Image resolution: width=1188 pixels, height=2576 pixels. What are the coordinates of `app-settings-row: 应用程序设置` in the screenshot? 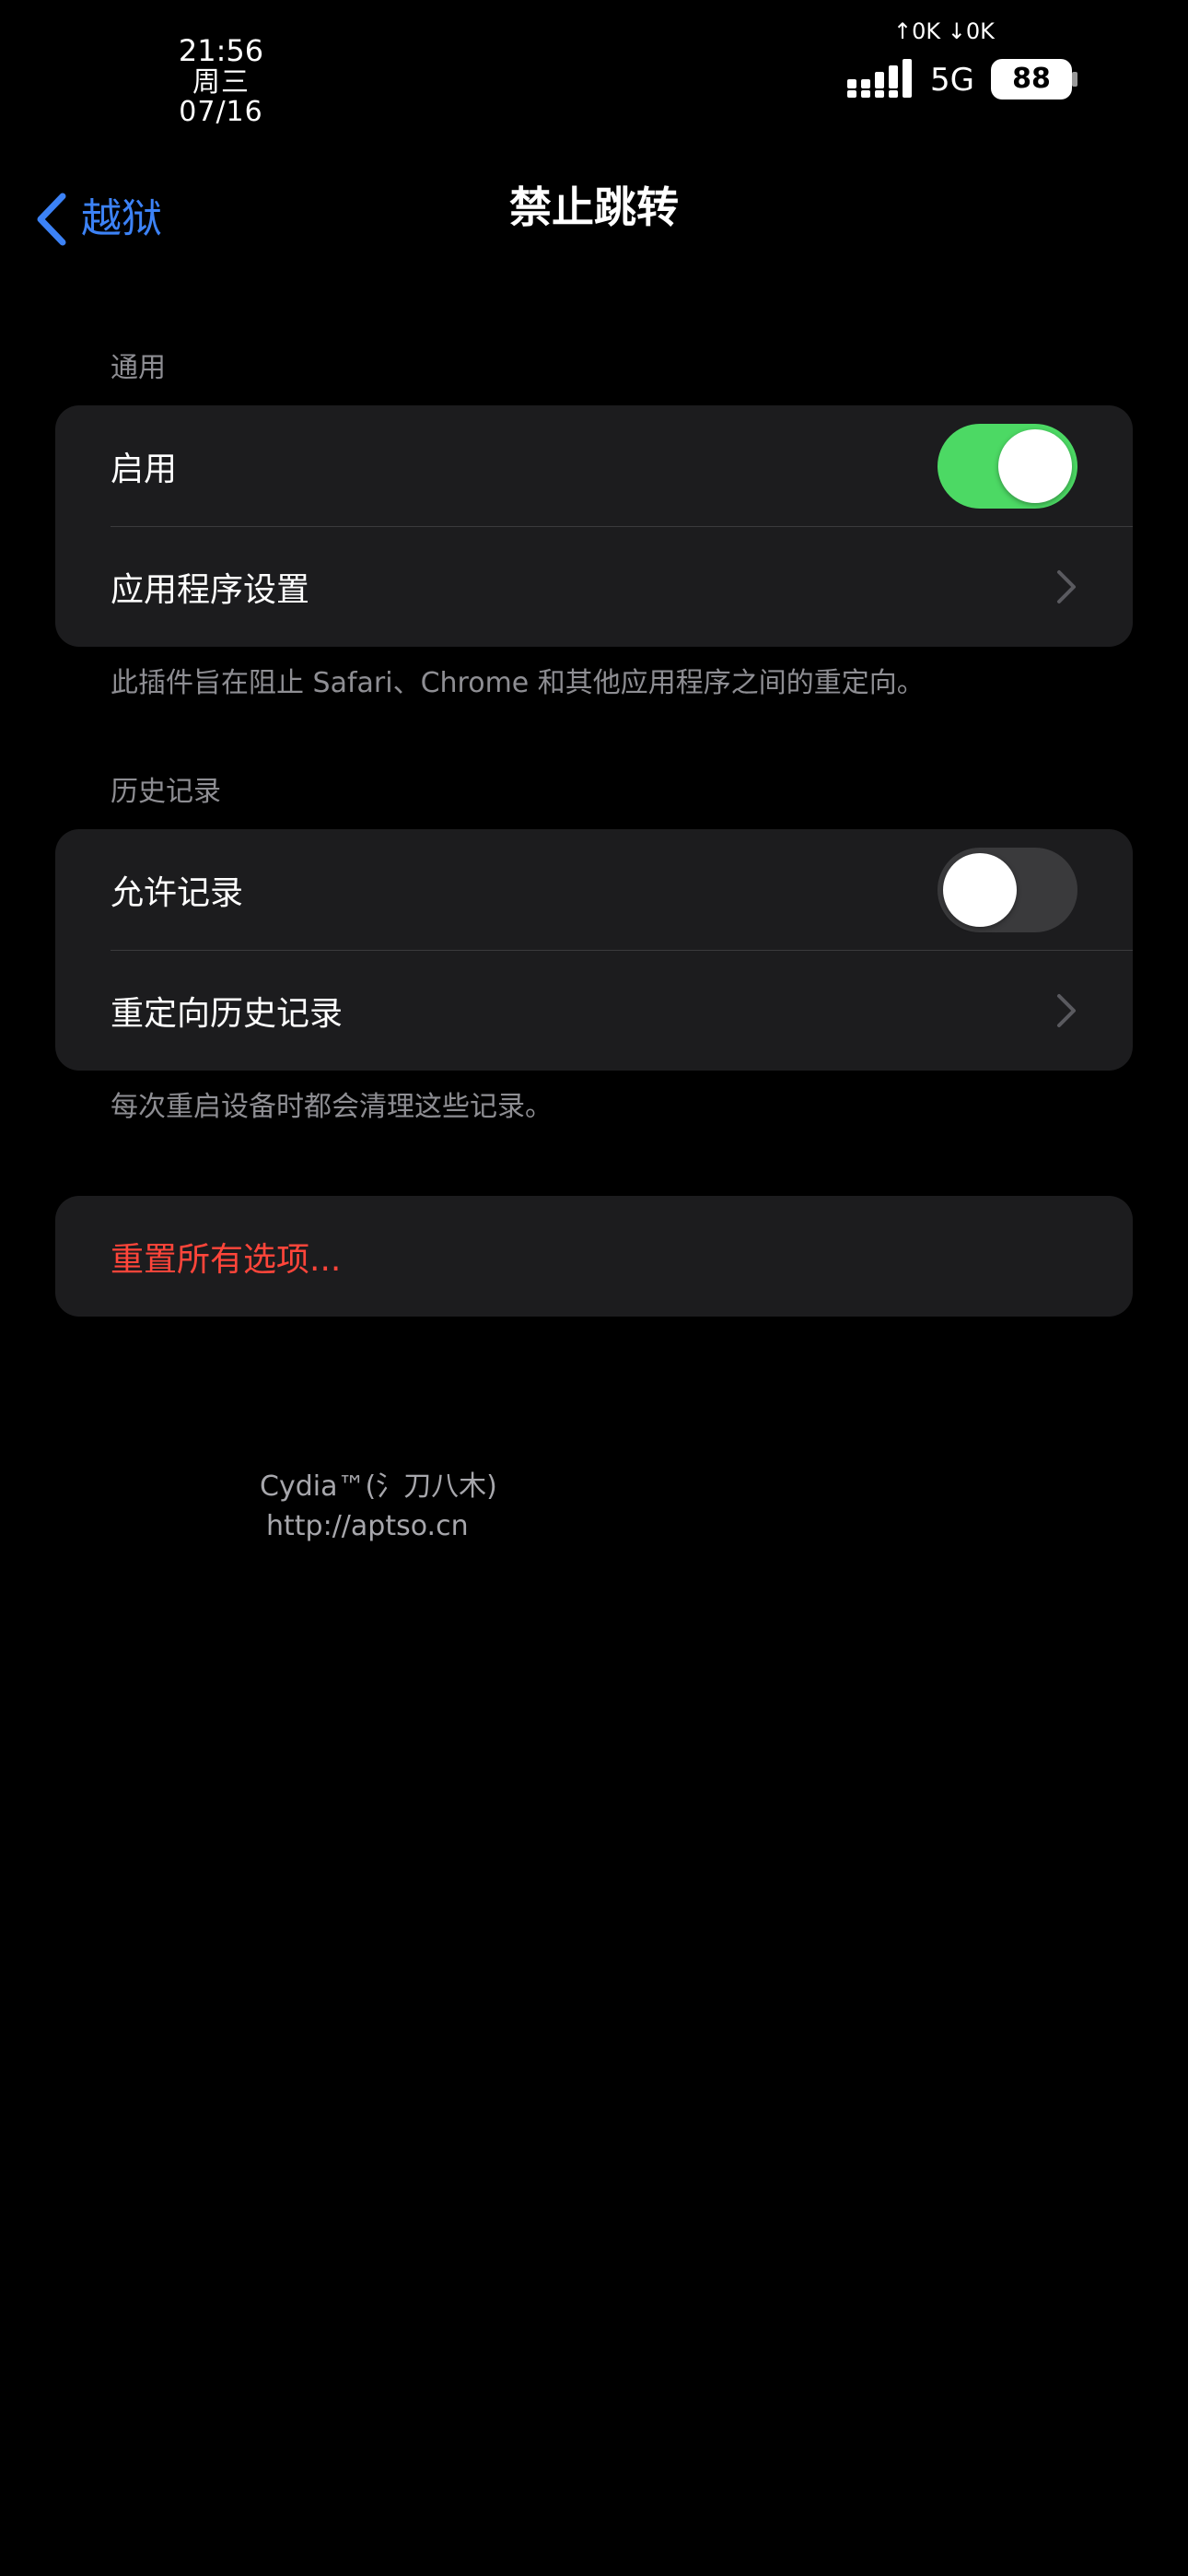 It's located at (594, 586).